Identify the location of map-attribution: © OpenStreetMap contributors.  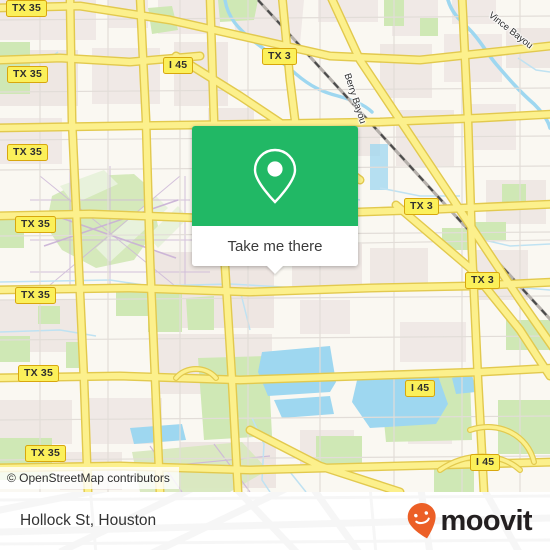
(89, 478).